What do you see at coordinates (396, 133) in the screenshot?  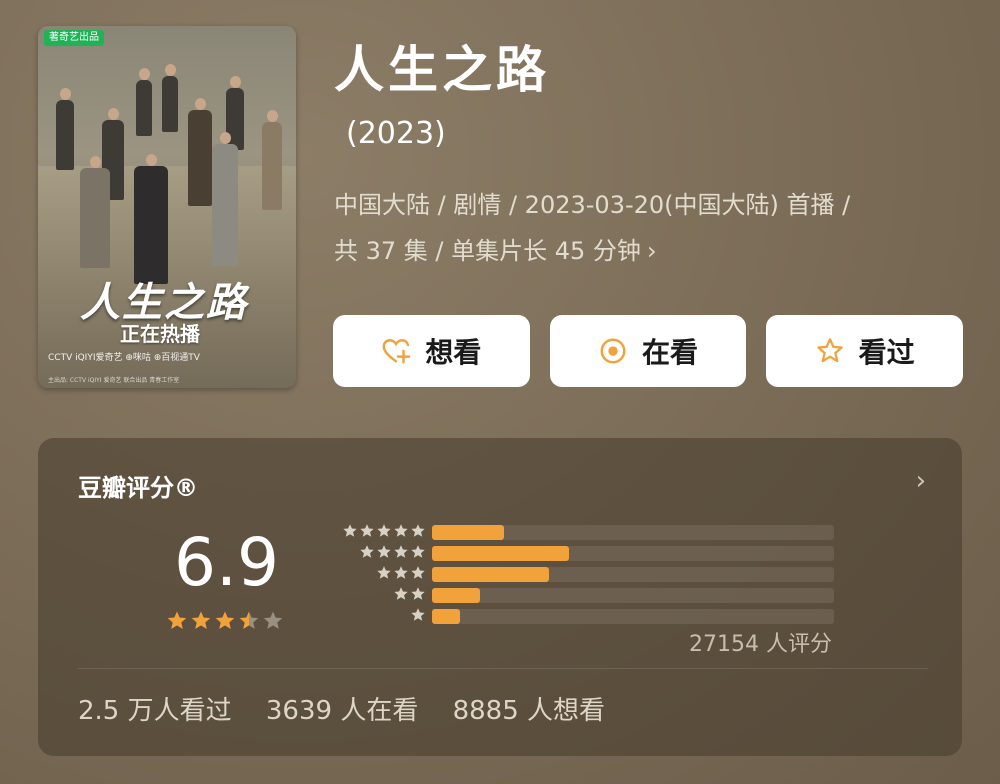 I see `show-year: (2023)` at bounding box center [396, 133].